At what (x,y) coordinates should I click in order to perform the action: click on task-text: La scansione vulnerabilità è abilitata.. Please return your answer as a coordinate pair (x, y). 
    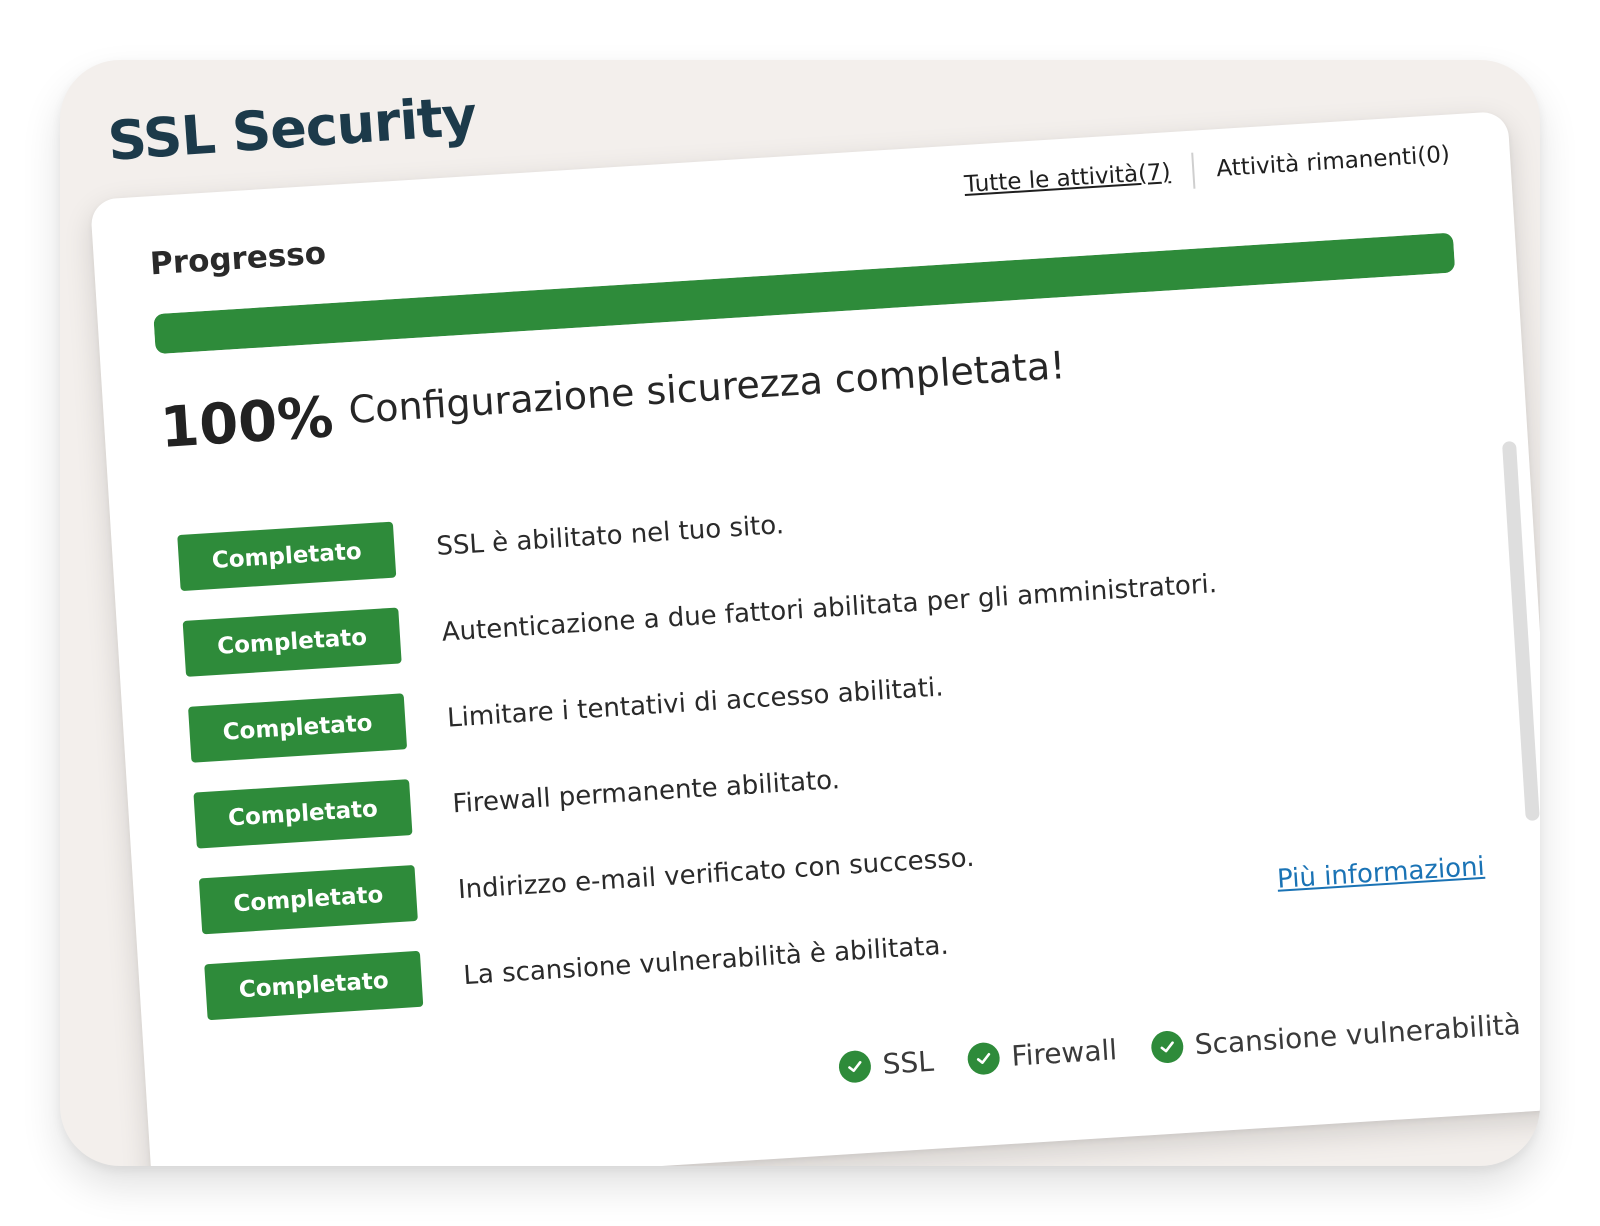
    Looking at the image, I should click on (706, 961).